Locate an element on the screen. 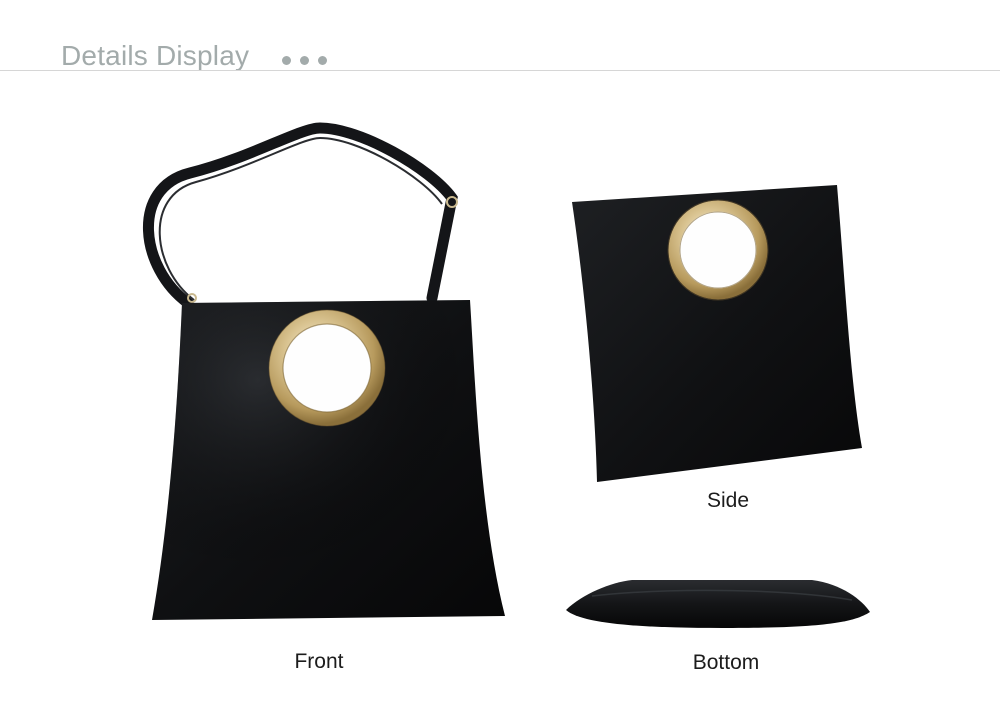  header-divider is located at coordinates (500, 70).